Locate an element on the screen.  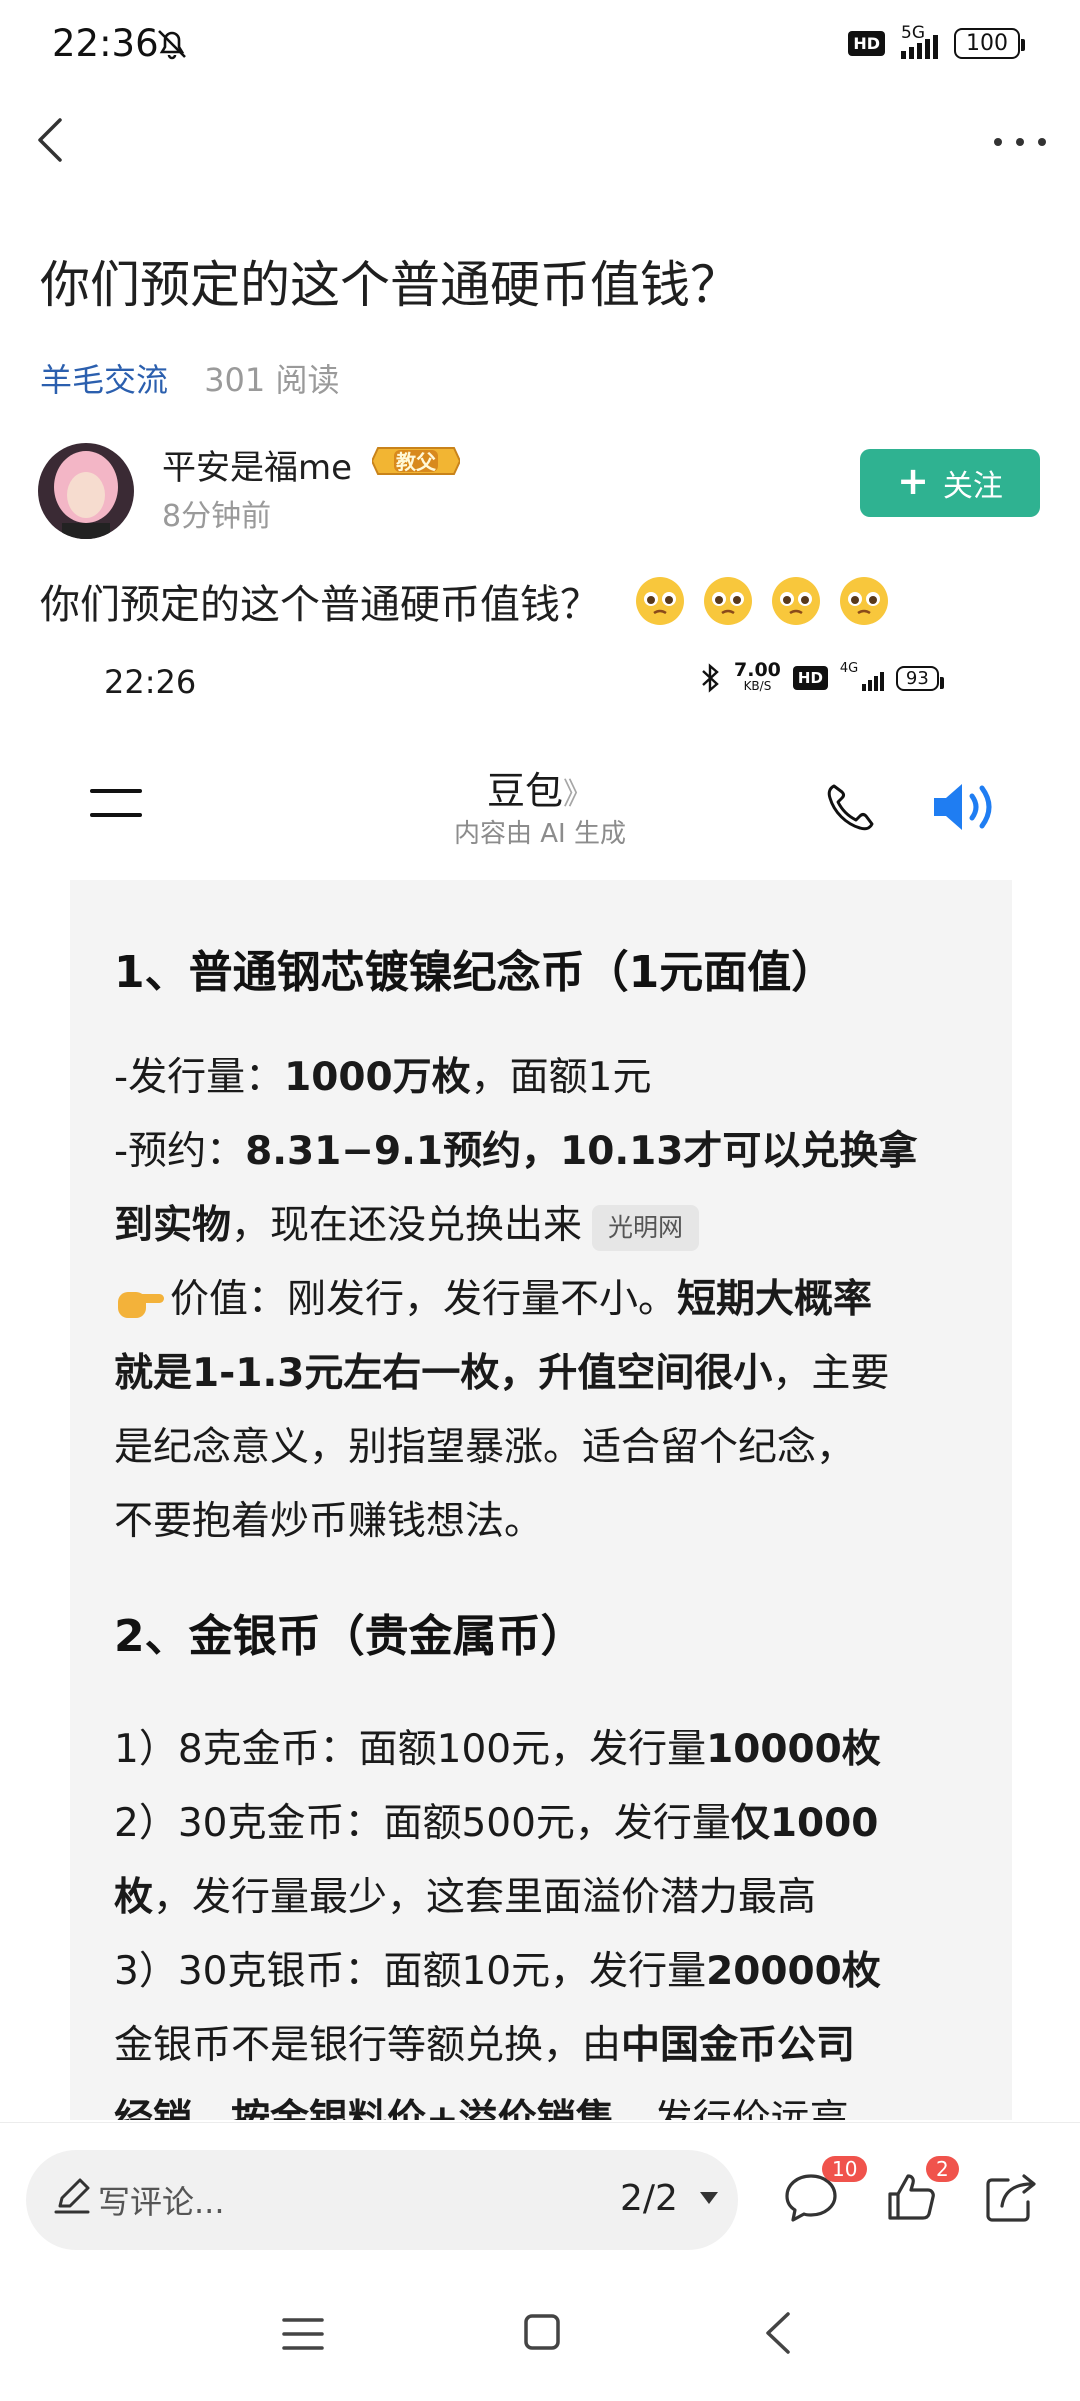
follow-button: + 关注 is located at coordinates (950, 483).